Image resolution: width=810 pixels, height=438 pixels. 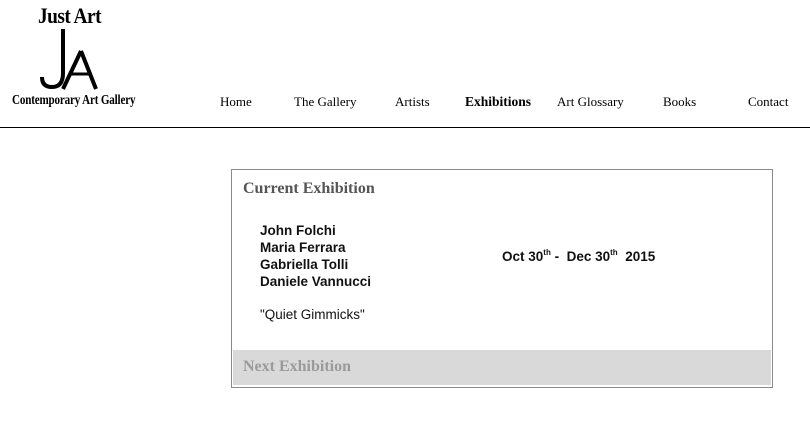 What do you see at coordinates (498, 102) in the screenshot?
I see `nav-exhibitions: Exhibitions` at bounding box center [498, 102].